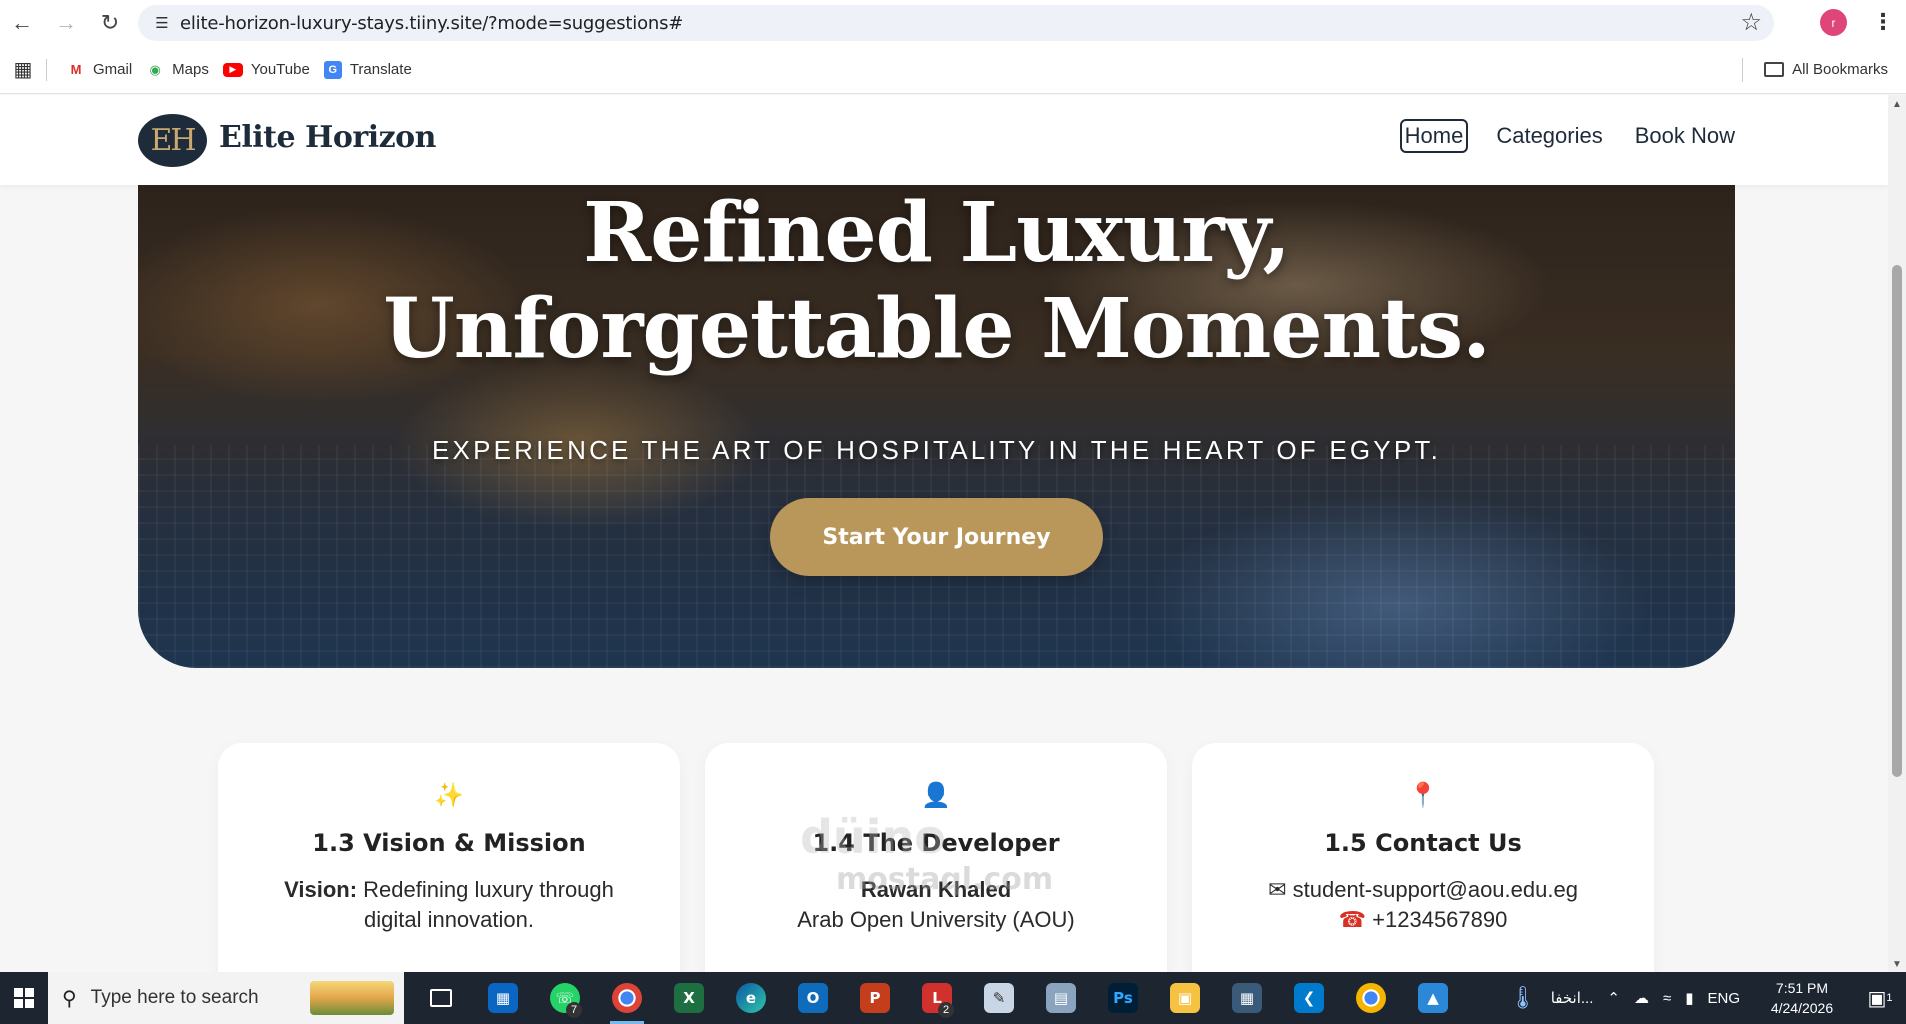  What do you see at coordinates (873, 837) in the screenshot?
I see `watermark-logo: düino` at bounding box center [873, 837].